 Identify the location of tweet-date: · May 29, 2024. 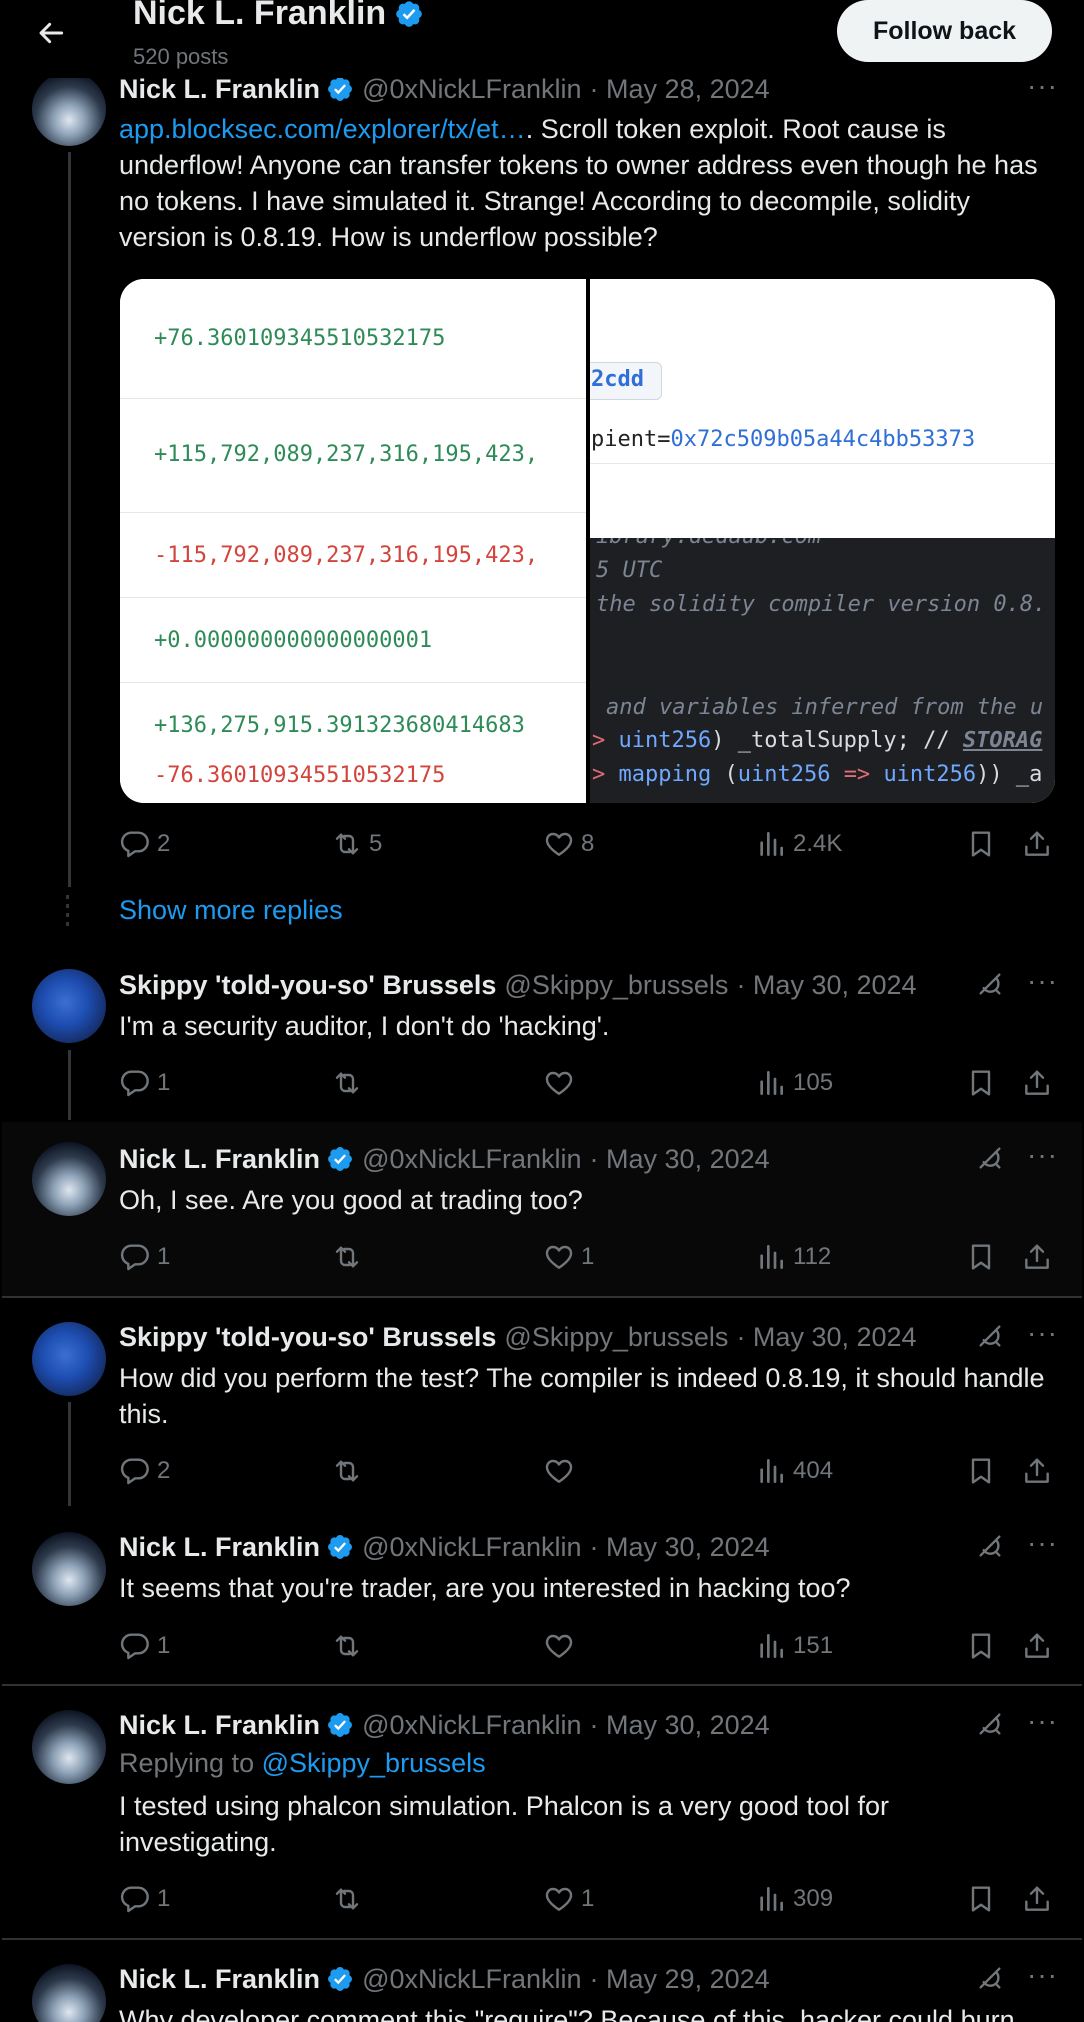
(680, 1979).